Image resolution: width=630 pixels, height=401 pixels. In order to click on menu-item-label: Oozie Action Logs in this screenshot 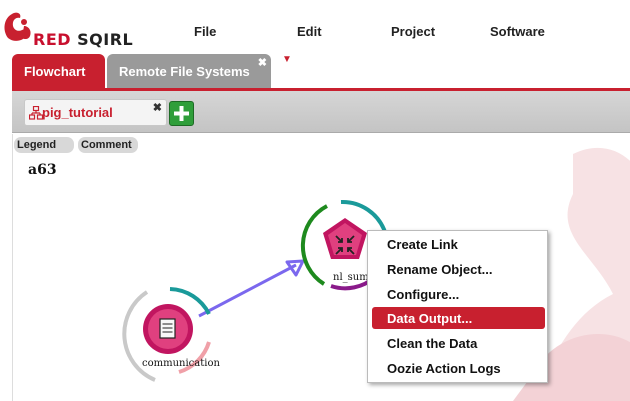, I will do `click(444, 368)`.